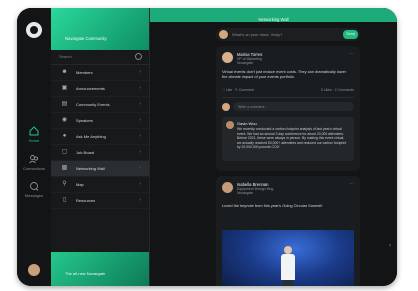 Image resolution: width=418 pixels, height=291 pixels. Describe the element at coordinates (100, 121) in the screenshot. I see `sidebar-item-speakers: ◉ Speakers ›` at that location.